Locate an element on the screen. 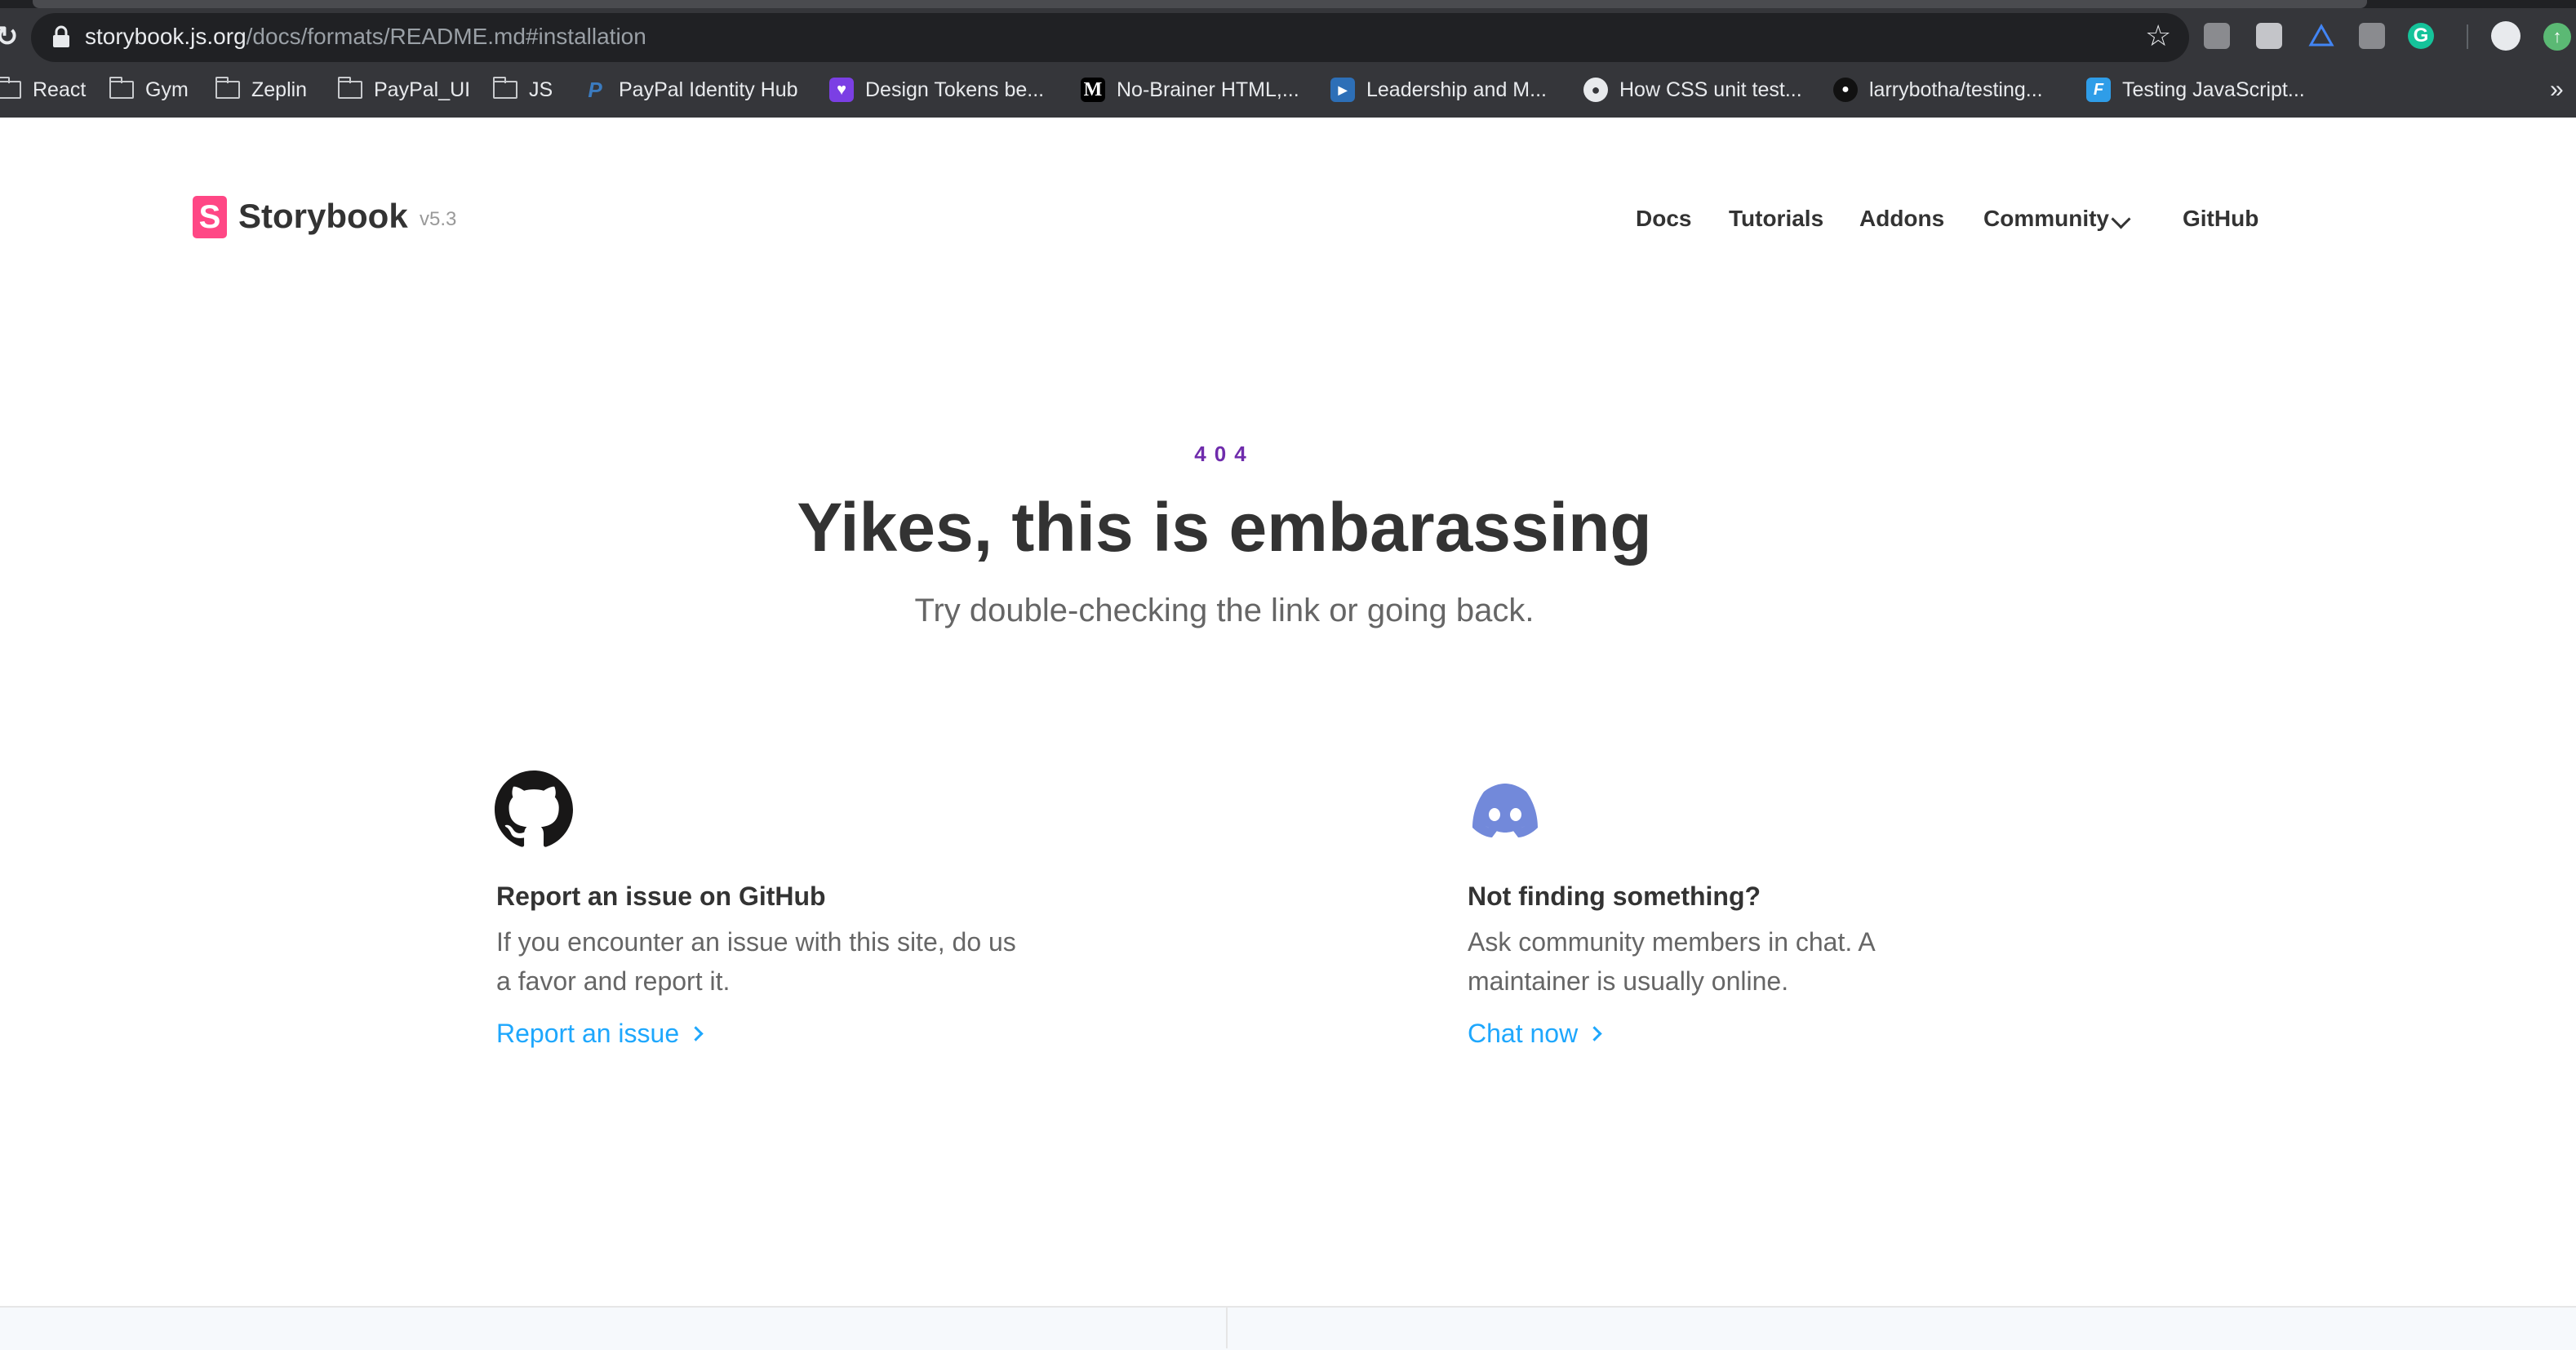 Image resolution: width=2576 pixels, height=1350 pixels. card-title: Report an issue on GitHub is located at coordinates (661, 896).